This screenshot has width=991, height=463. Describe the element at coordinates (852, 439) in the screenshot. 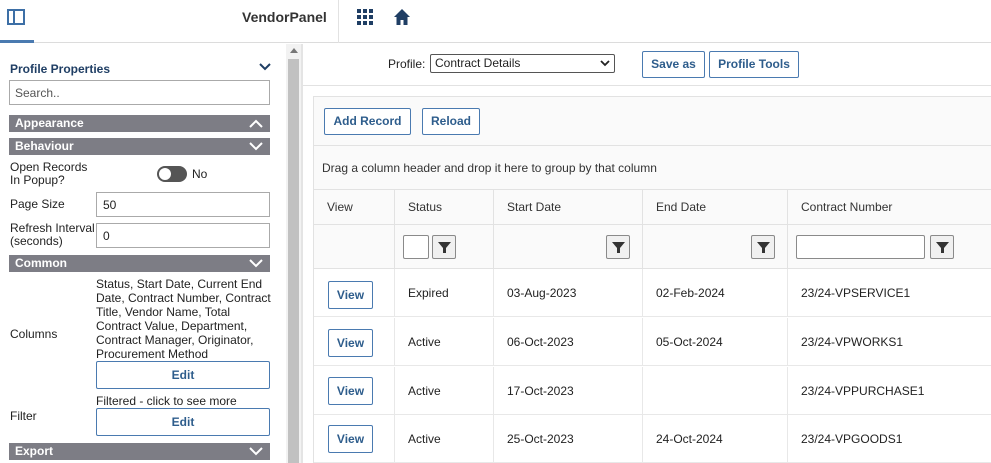

I see `contract-number-cell: 23/24-VPGOODS1` at that location.